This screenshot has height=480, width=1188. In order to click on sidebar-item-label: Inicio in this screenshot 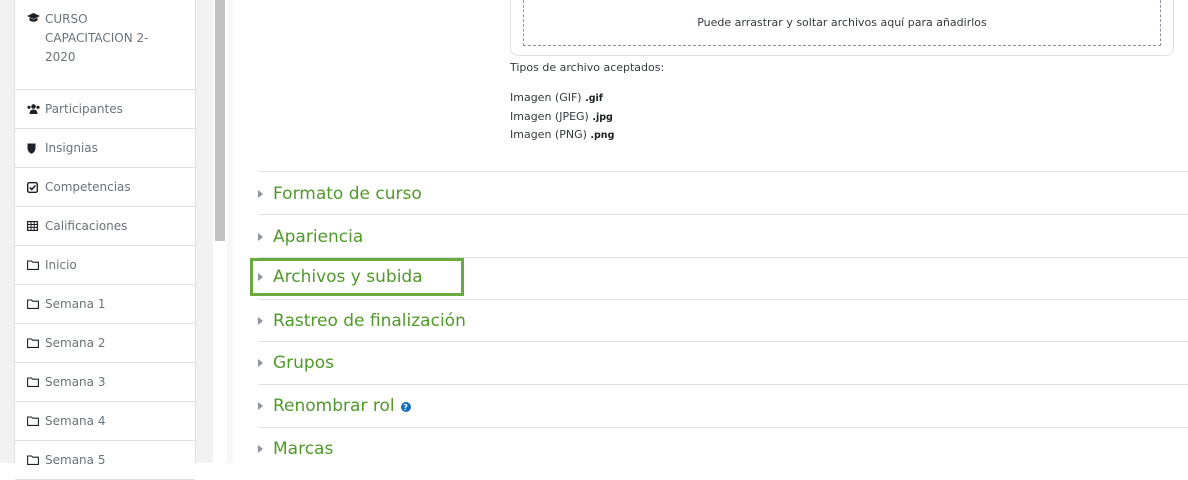, I will do `click(61, 265)`.